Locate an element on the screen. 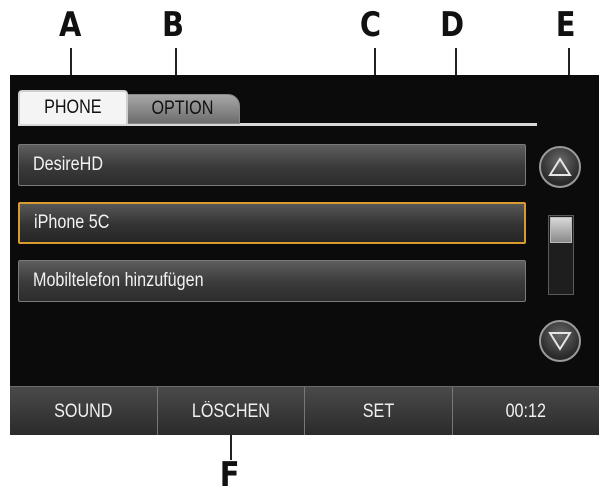  triangle-up-icon is located at coordinates (560, 166).